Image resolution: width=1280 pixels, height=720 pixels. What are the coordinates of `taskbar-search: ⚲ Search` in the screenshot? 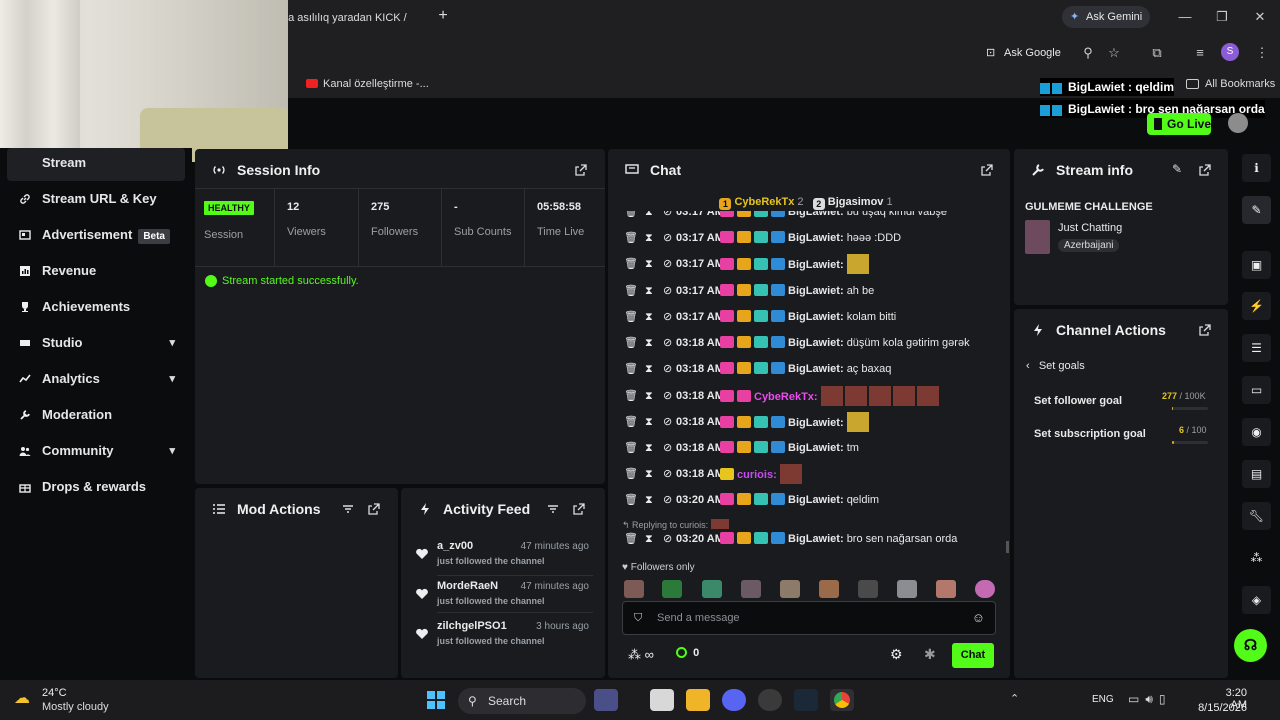 It's located at (522, 701).